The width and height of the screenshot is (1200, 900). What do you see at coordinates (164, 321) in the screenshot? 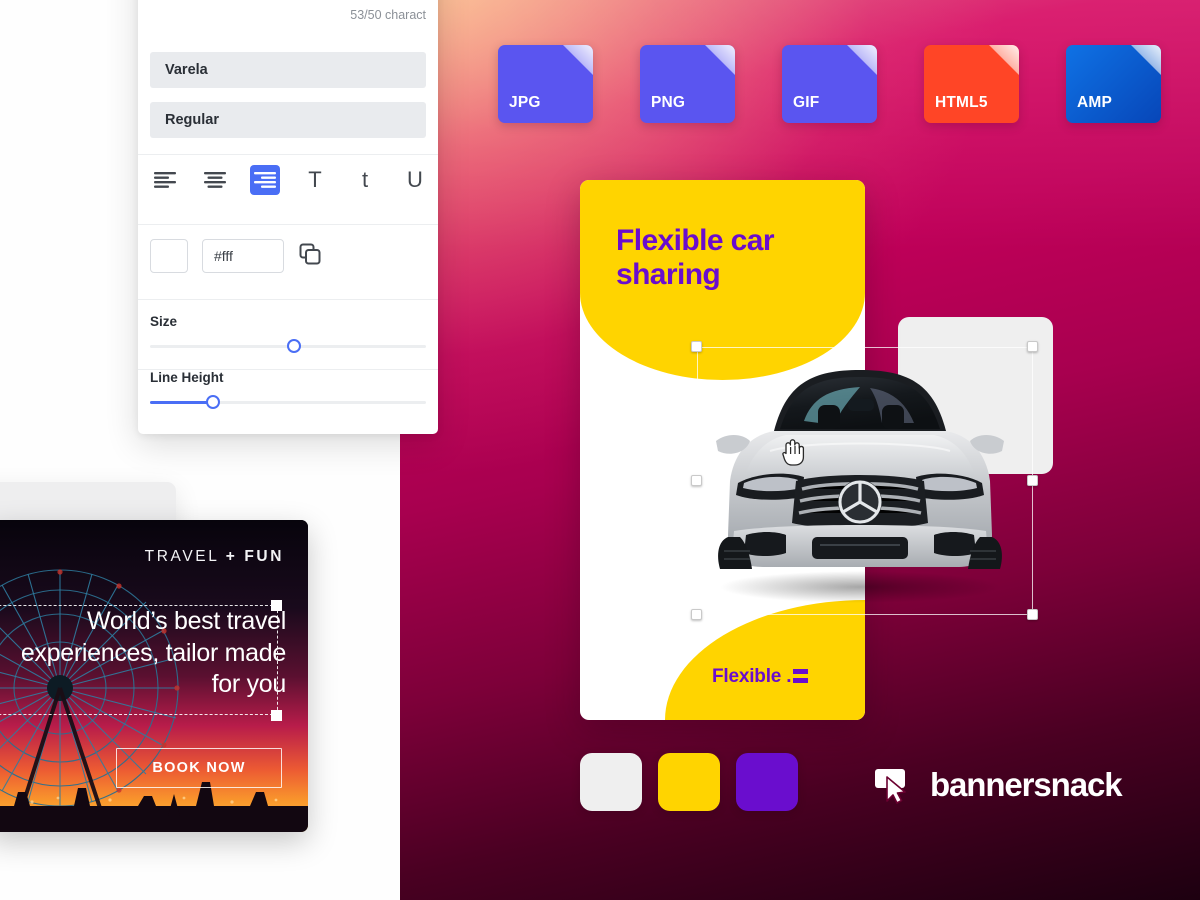
I see `size-slider-label: Size` at bounding box center [164, 321].